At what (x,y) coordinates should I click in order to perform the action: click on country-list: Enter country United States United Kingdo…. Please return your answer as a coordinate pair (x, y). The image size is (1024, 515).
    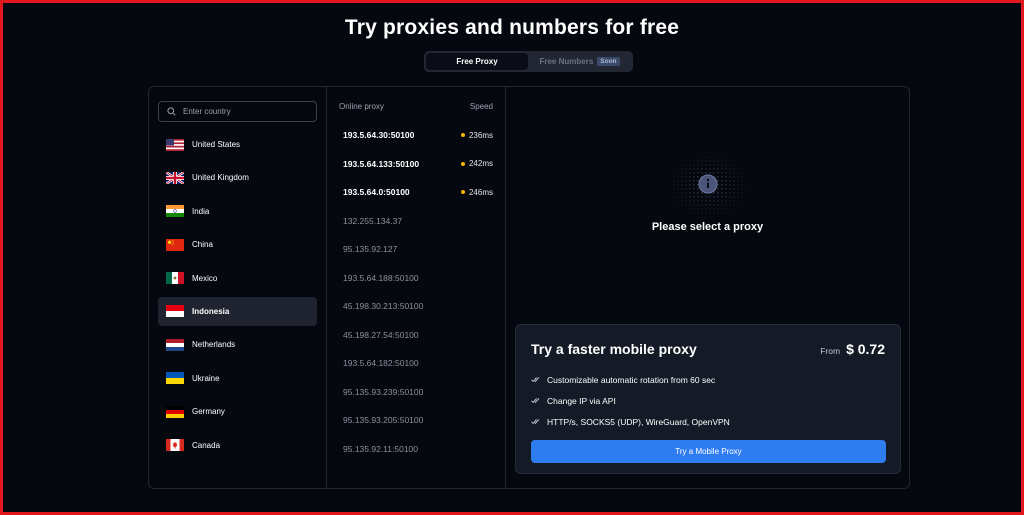
    Looking at the image, I should click on (238, 287).